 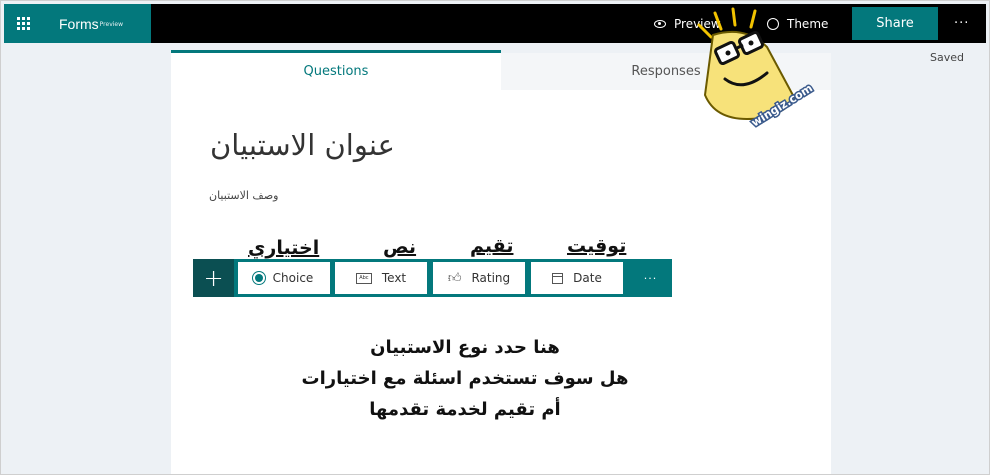 I want to click on waffle-icon, so click(x=23, y=23).